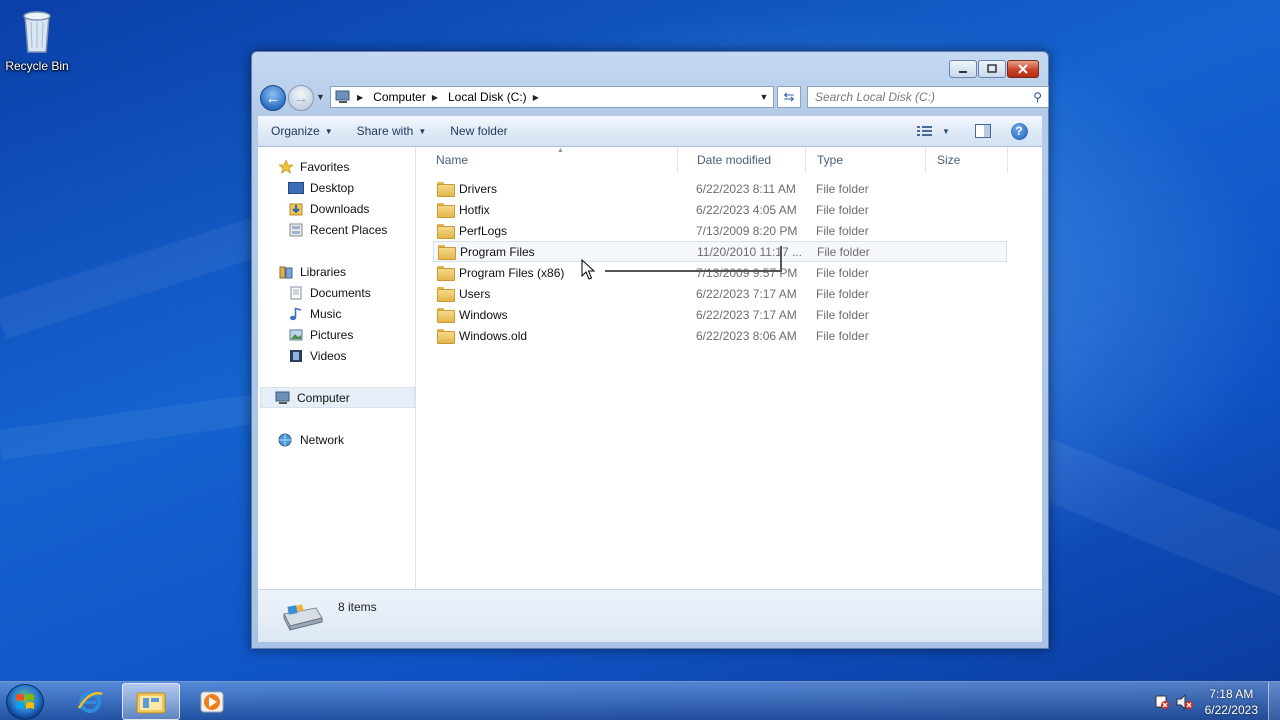 The height and width of the screenshot is (720, 1280). What do you see at coordinates (1274, 701) in the screenshot?
I see `show-desktop-button` at bounding box center [1274, 701].